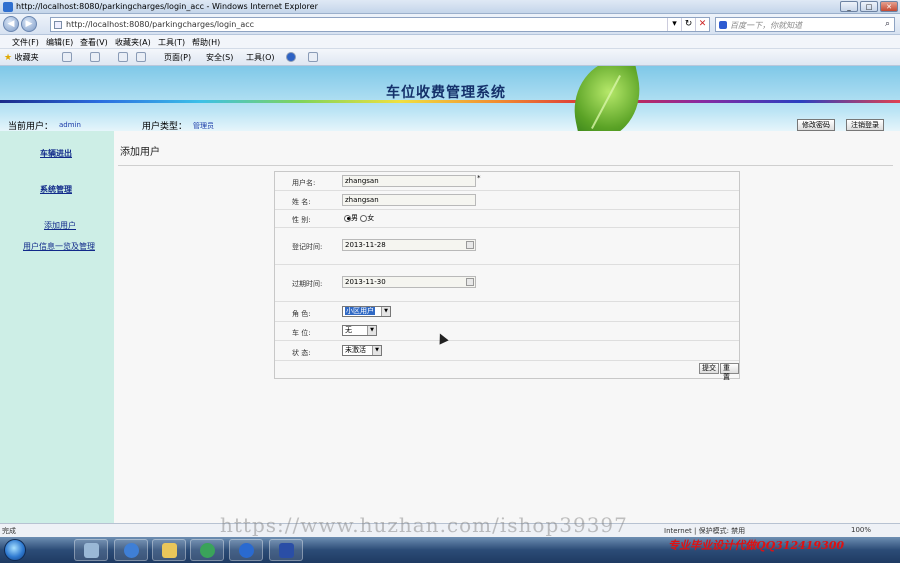 The width and height of the screenshot is (900, 563). What do you see at coordinates (766, 25) in the screenshot?
I see `search-placeholder: 百度一下，你就知道` at bounding box center [766, 25].